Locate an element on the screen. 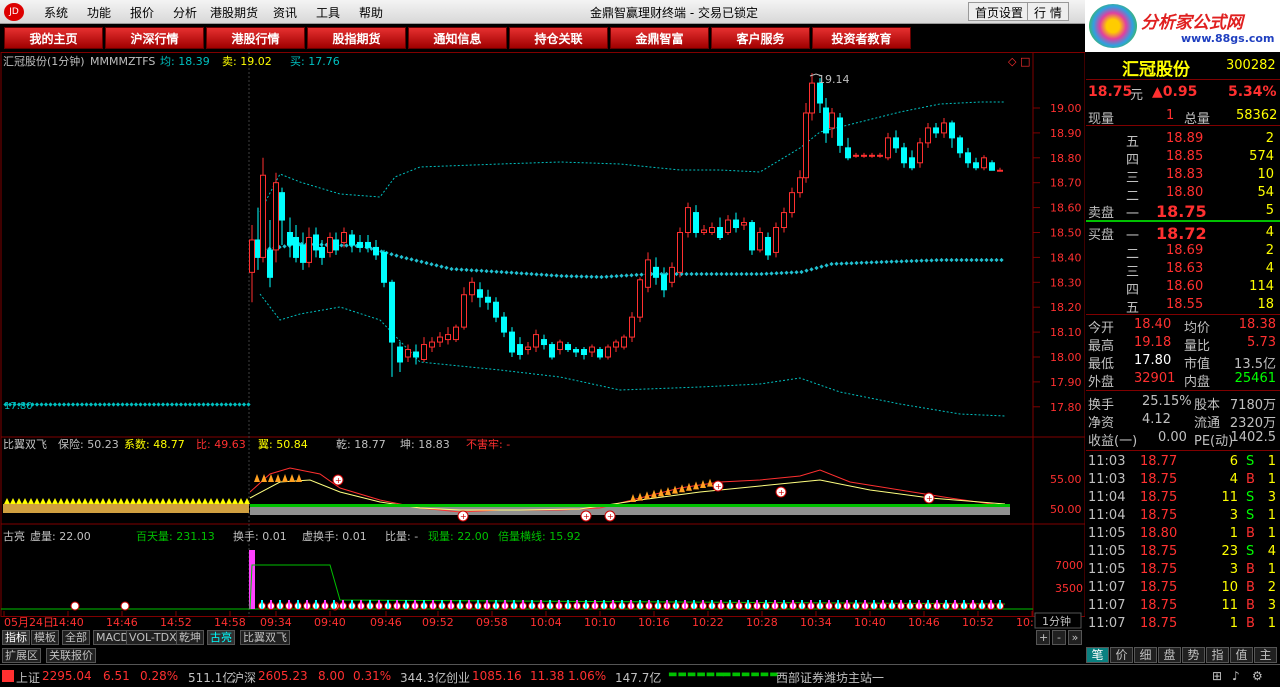 This screenshot has width=1280, height=687. period-selector: 1分钟 is located at coordinates (1056, 621).